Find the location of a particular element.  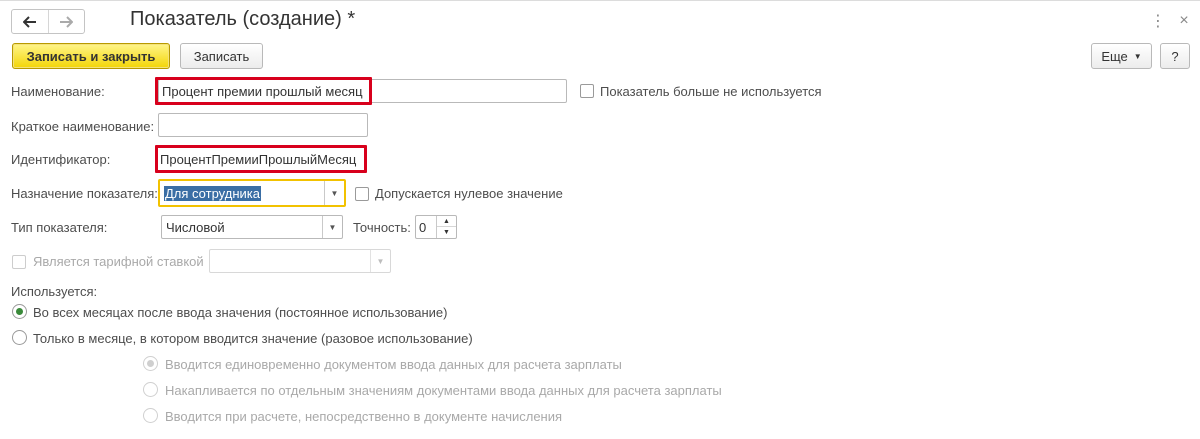

forward-arrow-icon is located at coordinates (67, 21).